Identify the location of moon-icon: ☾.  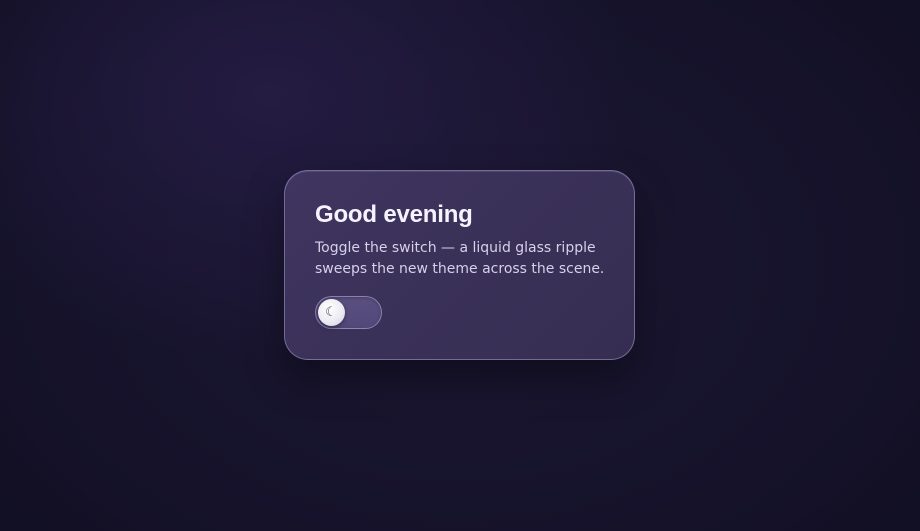
(331, 312).